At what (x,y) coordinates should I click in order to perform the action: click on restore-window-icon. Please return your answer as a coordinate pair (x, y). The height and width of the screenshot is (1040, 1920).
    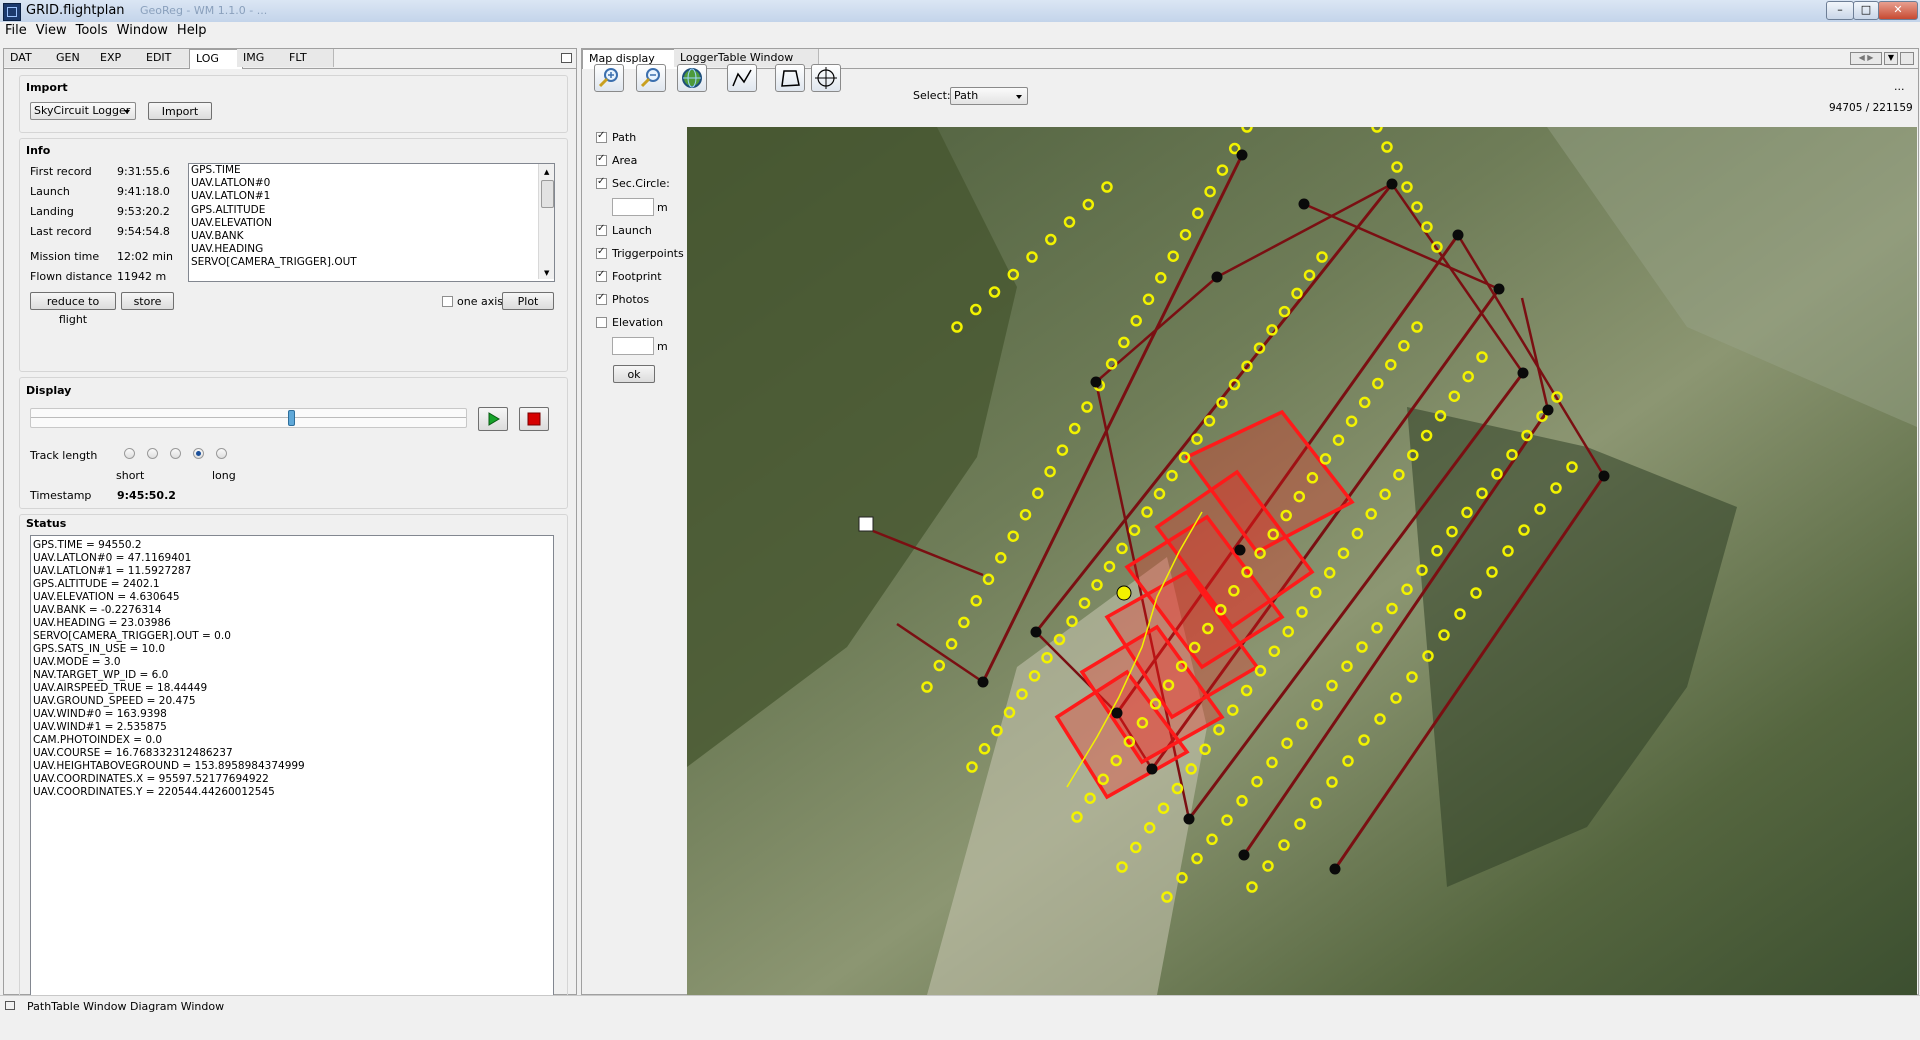
    Looking at the image, I should click on (10, 1005).